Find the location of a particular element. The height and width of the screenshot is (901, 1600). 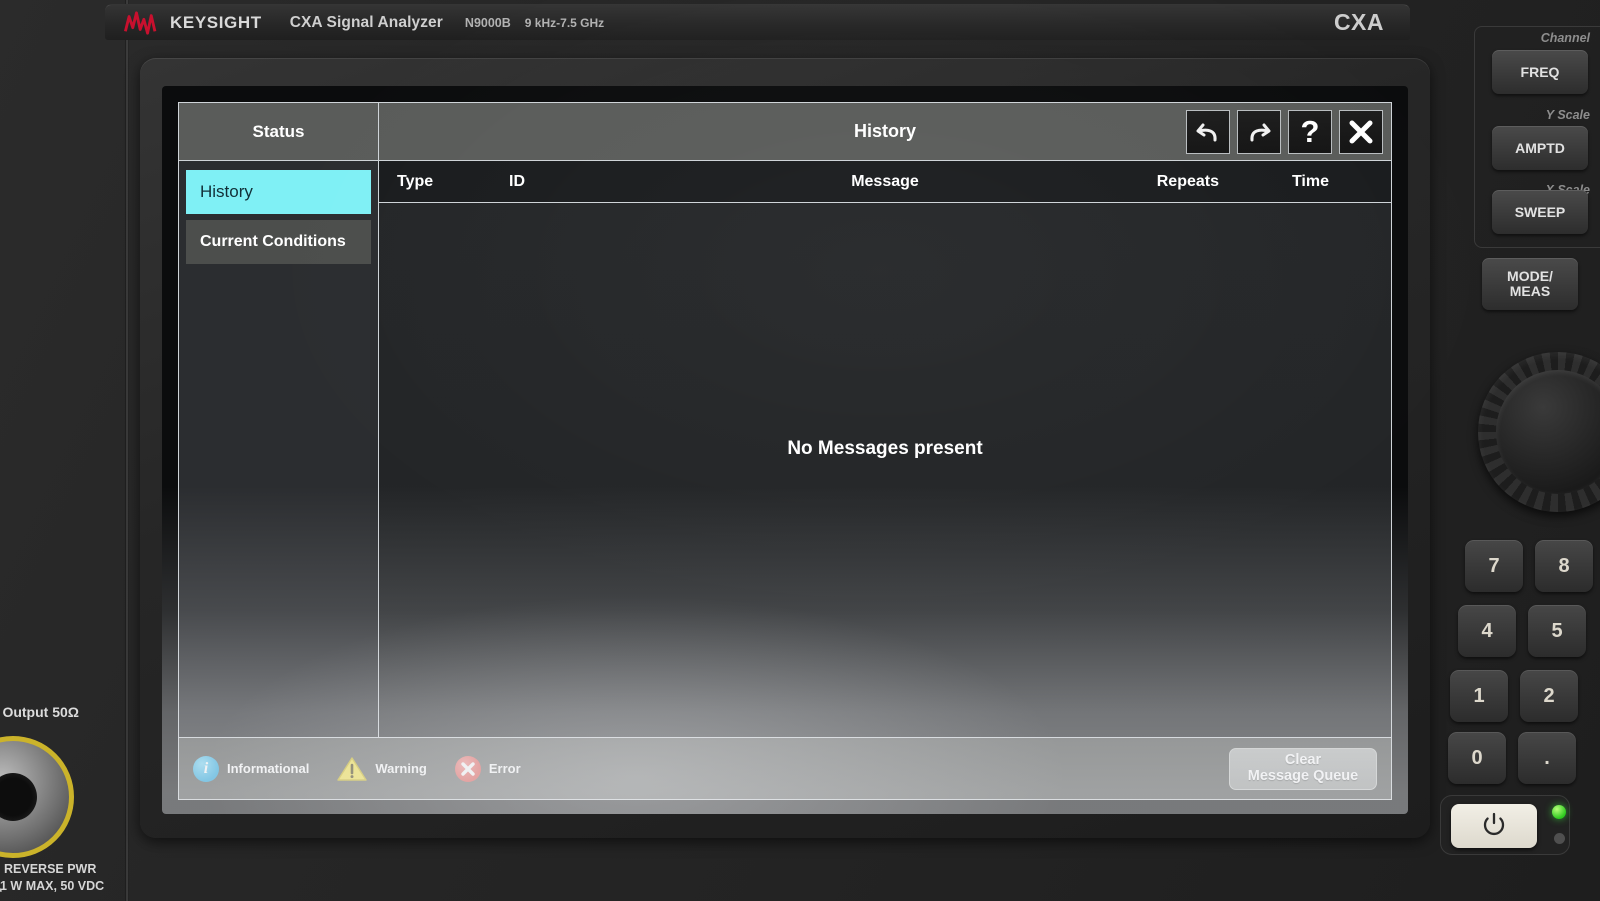

table-header-row: Type ID Message Repeats Time is located at coordinates (885, 182).